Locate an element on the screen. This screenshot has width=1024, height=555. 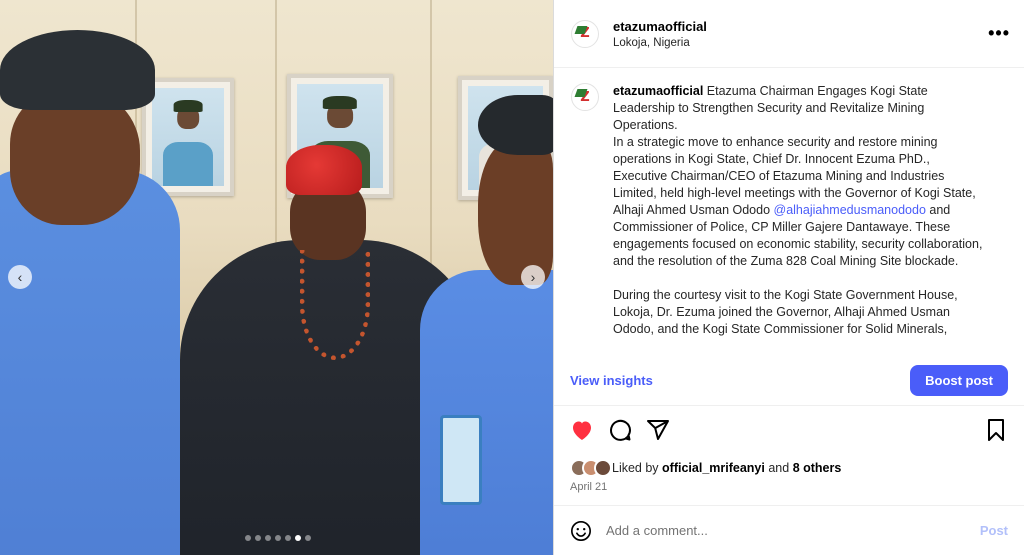
post-header: Z etazumaofficial Lokoja, Nigeria ••• is located at coordinates (789, 34).